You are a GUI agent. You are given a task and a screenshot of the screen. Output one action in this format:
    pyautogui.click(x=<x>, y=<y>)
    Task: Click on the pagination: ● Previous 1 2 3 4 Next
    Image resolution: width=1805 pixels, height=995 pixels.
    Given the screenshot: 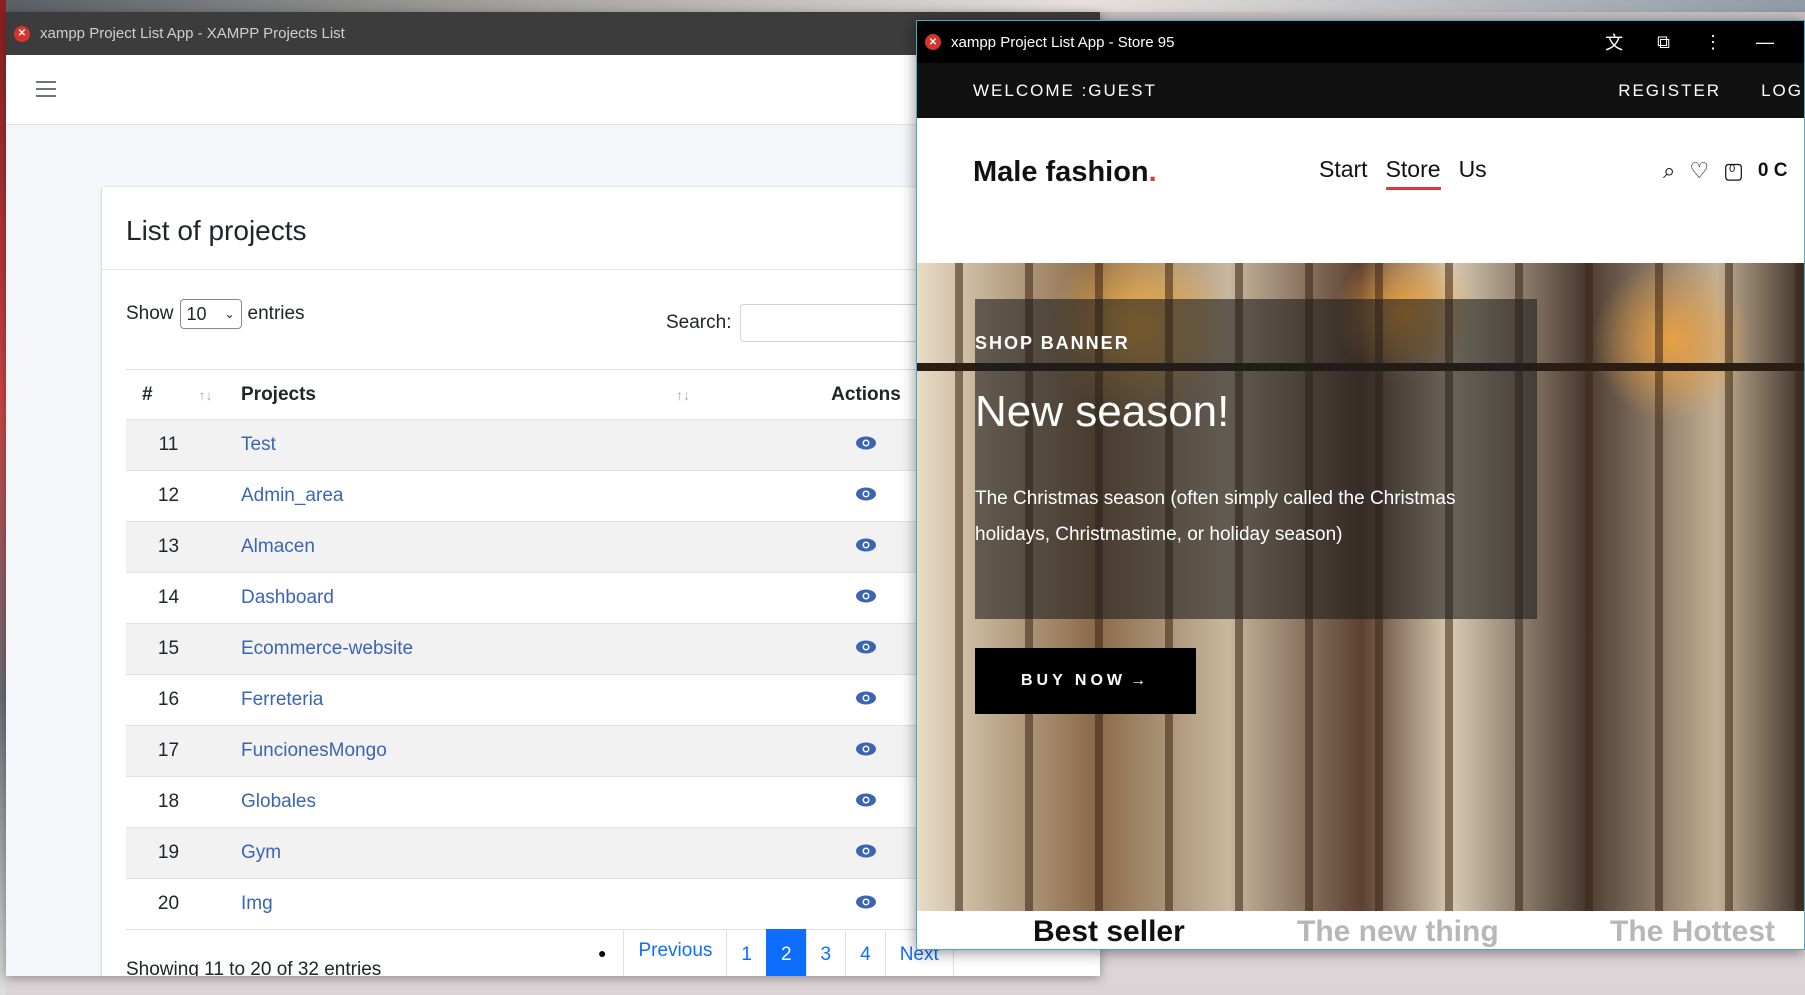 What is the action you would take?
    pyautogui.click(x=776, y=952)
    